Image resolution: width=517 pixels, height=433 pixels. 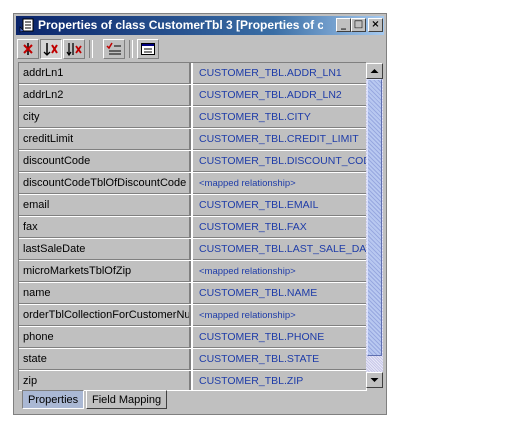 I want to click on checklist-icon, so click(x=113, y=48).